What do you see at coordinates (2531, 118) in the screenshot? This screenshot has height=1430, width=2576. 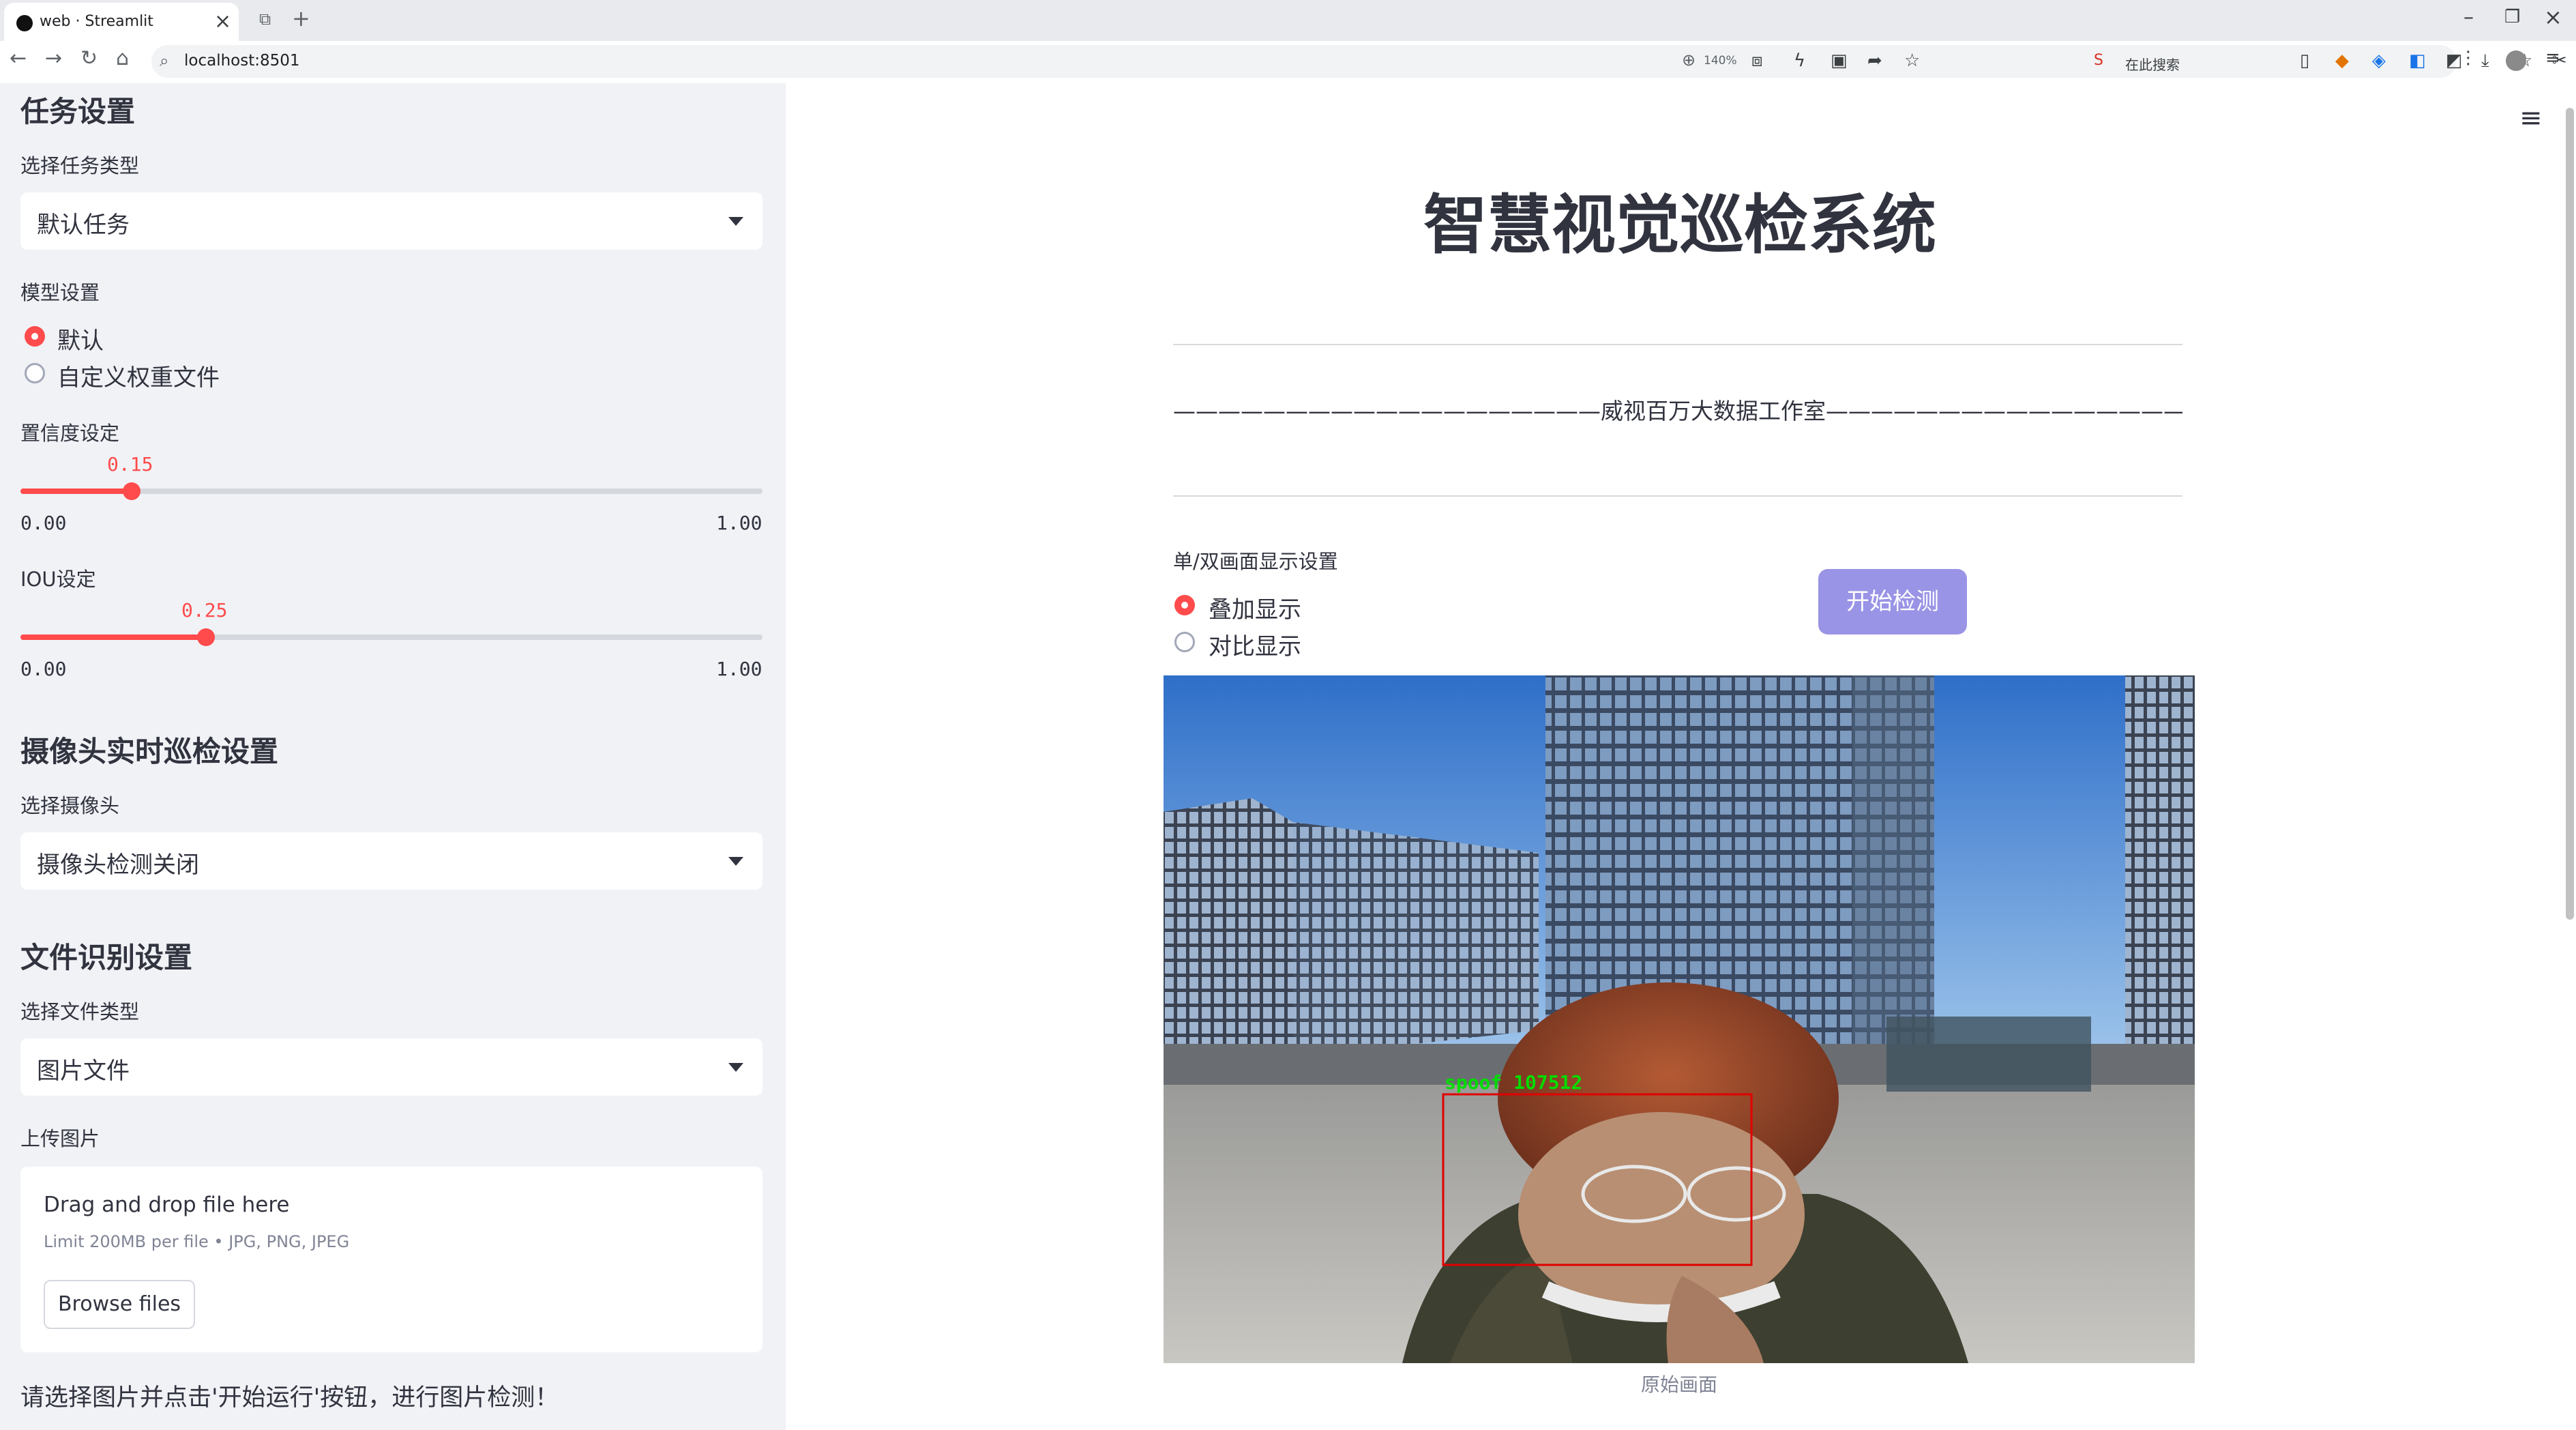 I see `hamburger-menu-icon: ≡` at bounding box center [2531, 118].